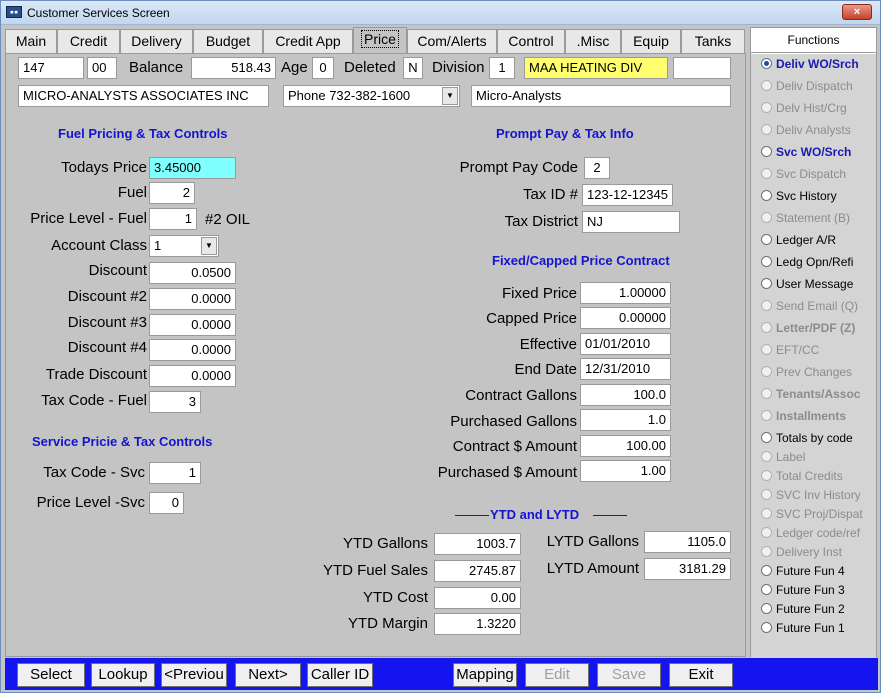  I want to click on tab-delivery: Delivery, so click(156, 41).